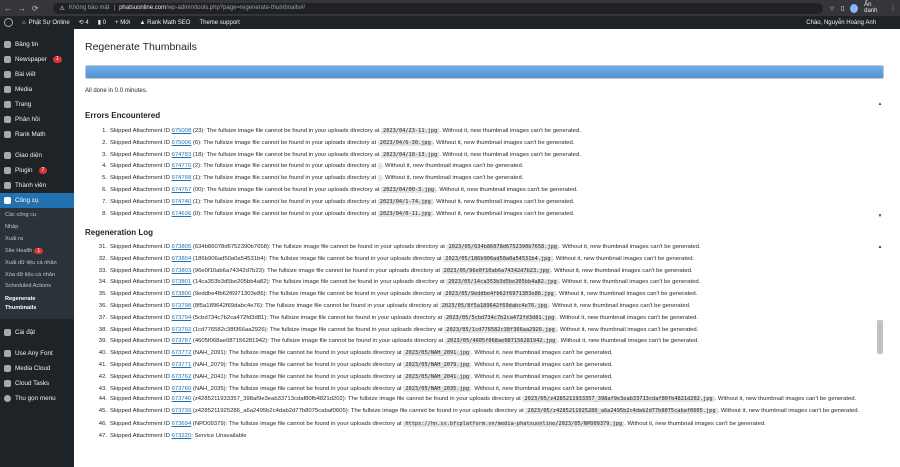 This screenshot has height=467, width=900. Describe the element at coordinates (182, 282) in the screenshot. I see `attachment-link: 673801` at that location.